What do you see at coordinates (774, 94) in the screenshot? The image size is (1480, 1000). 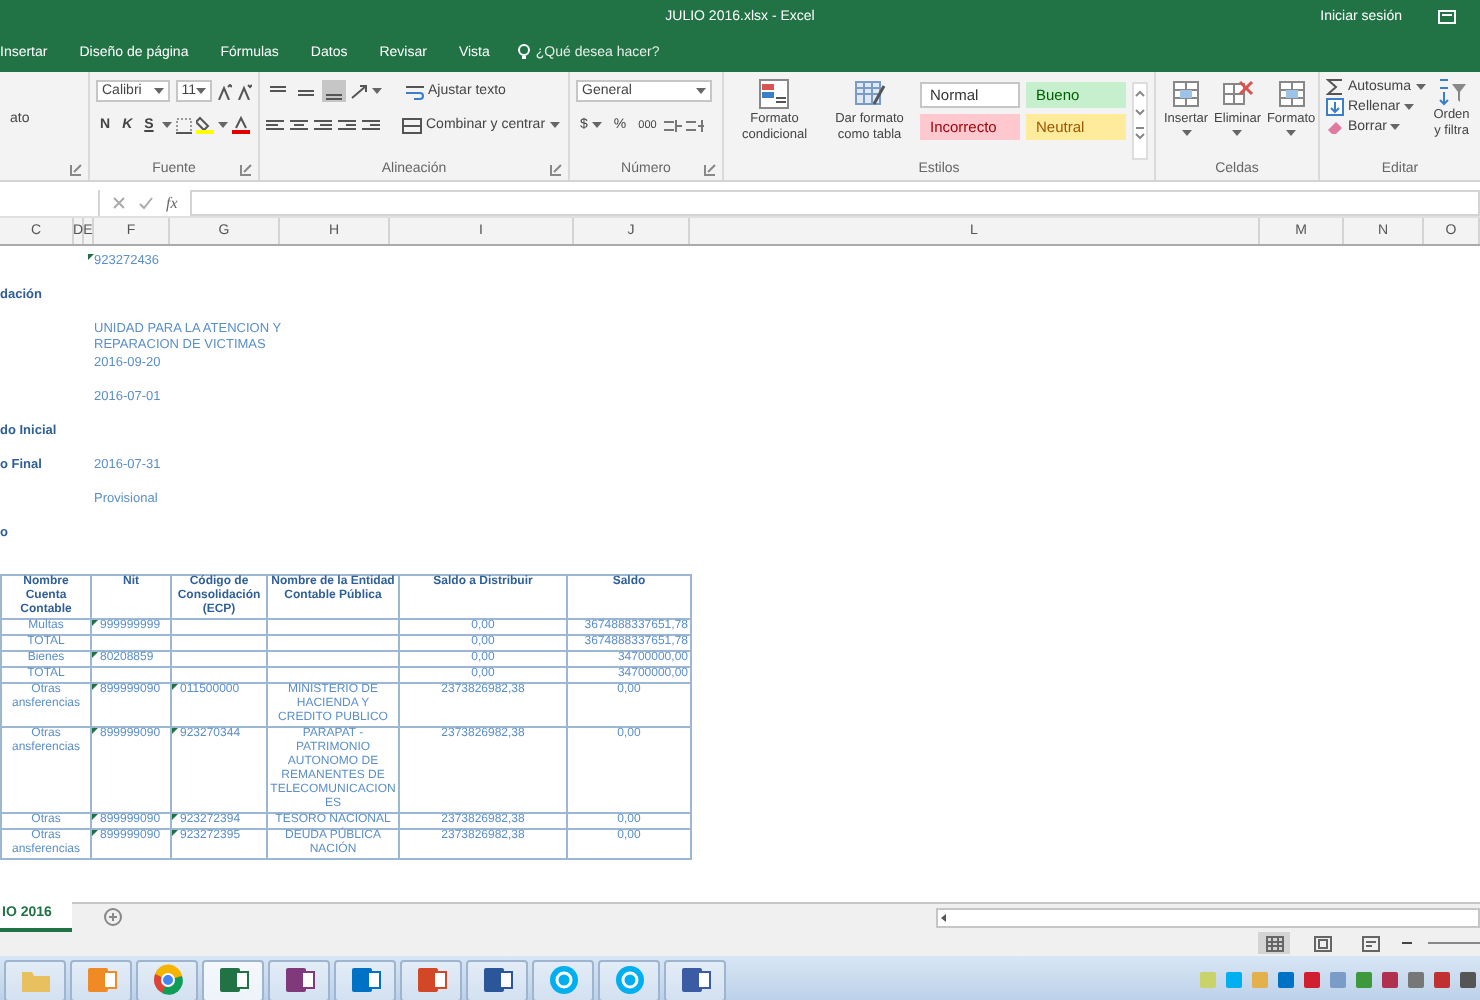 I see `conditional-format-icon` at bounding box center [774, 94].